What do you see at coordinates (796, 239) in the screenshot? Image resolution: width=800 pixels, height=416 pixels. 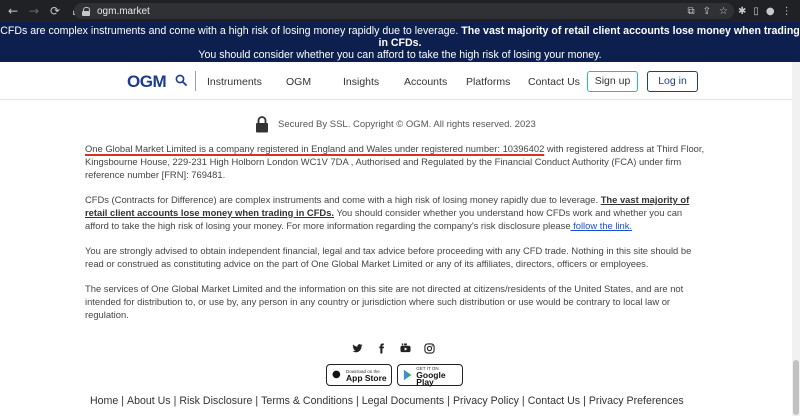 I see `page-scrollbar` at bounding box center [796, 239].